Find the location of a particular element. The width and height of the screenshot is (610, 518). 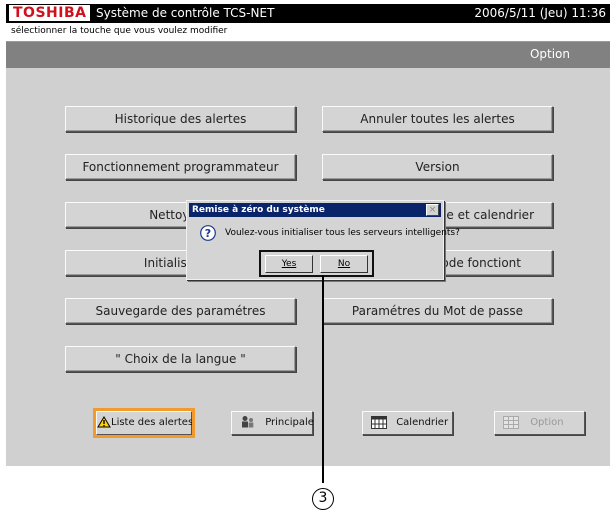

version-button: Version is located at coordinates (437, 167).